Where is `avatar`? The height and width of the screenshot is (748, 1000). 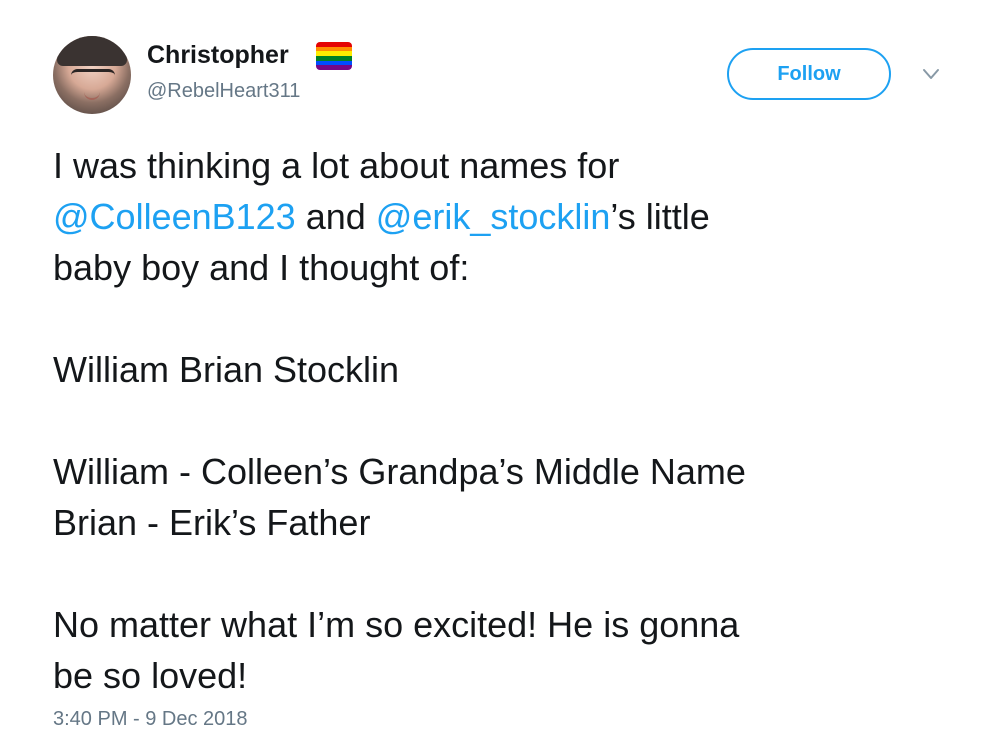
avatar is located at coordinates (92, 75).